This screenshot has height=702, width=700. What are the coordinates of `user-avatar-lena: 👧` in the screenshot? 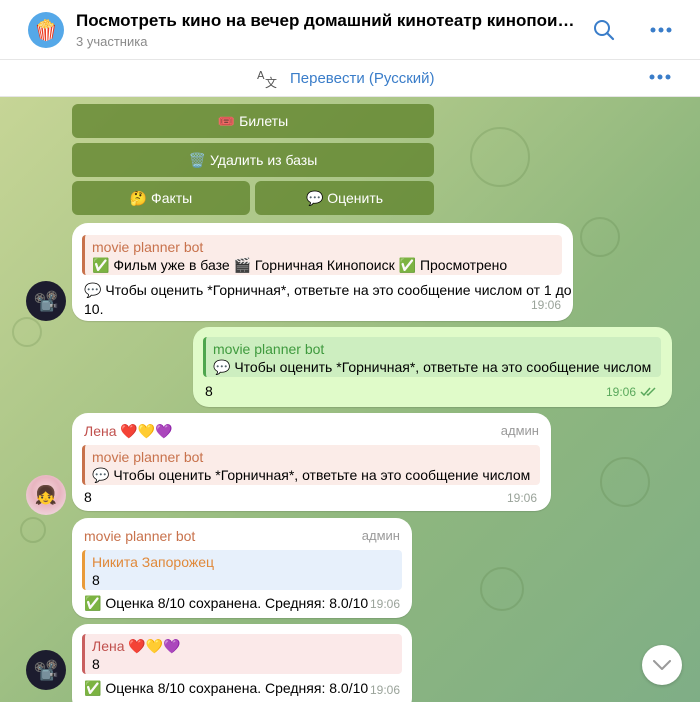 It's located at (46, 495).